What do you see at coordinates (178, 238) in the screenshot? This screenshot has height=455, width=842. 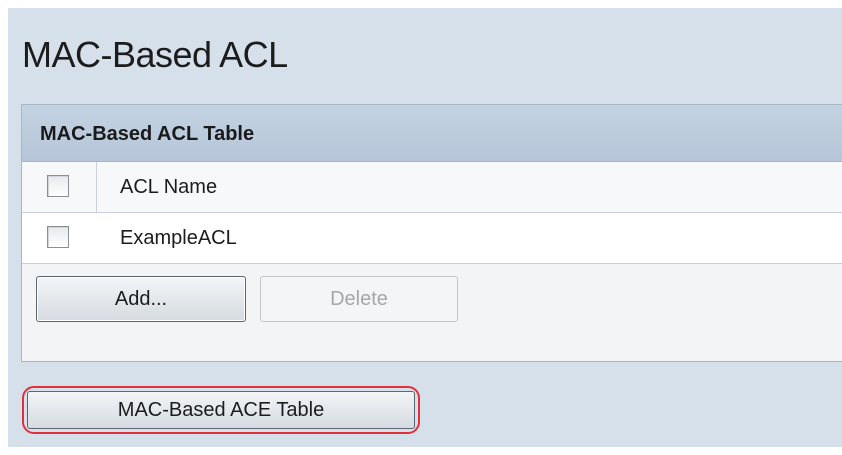 I see `acl-name-cell: ExampleACL` at bounding box center [178, 238].